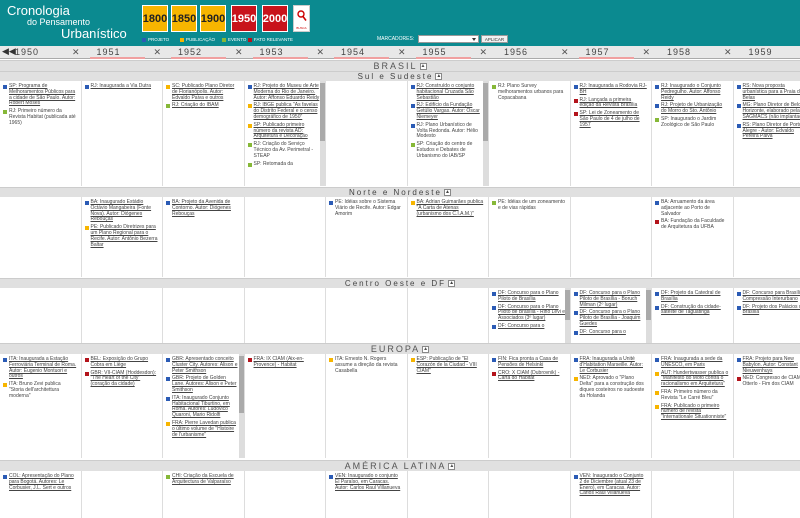 This screenshot has width=800, height=518. Describe the element at coordinates (203, 106) in the screenshot. I see `event-item: RJ: Criação do IBAM` at that location.